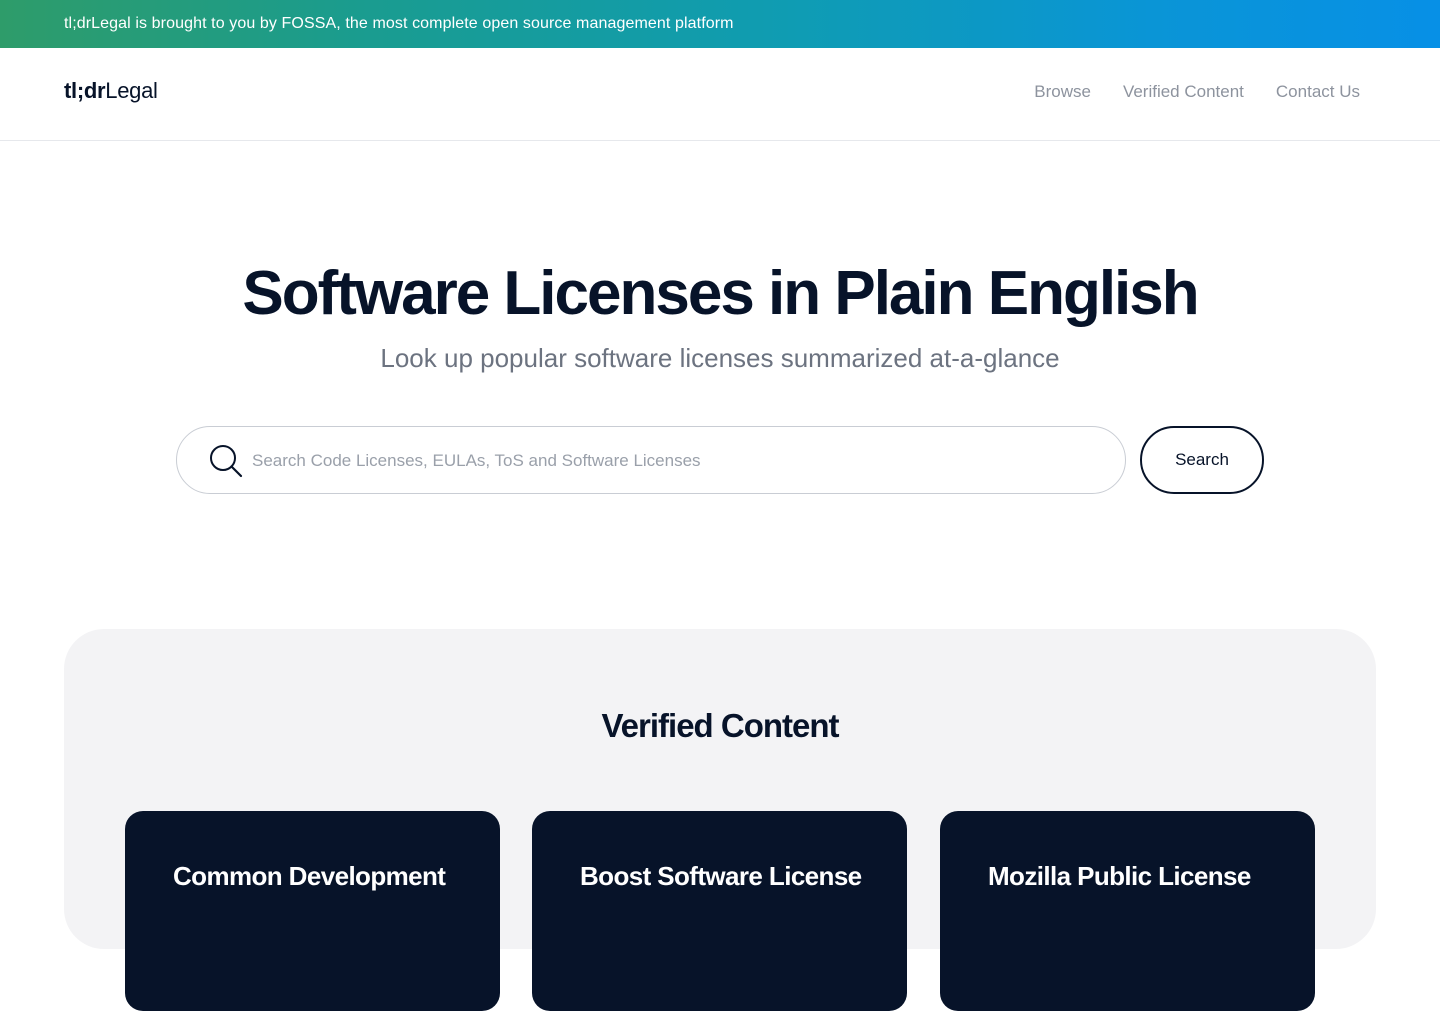  What do you see at coordinates (720, 293) in the screenshot?
I see `hero-title: Software Licenses in Plain English` at bounding box center [720, 293].